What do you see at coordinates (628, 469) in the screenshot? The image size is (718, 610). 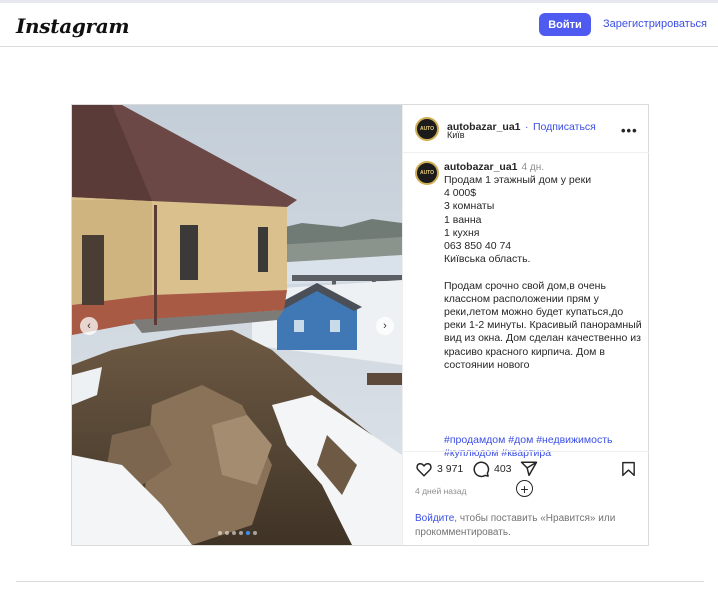 I see `bookmark-icon` at bounding box center [628, 469].